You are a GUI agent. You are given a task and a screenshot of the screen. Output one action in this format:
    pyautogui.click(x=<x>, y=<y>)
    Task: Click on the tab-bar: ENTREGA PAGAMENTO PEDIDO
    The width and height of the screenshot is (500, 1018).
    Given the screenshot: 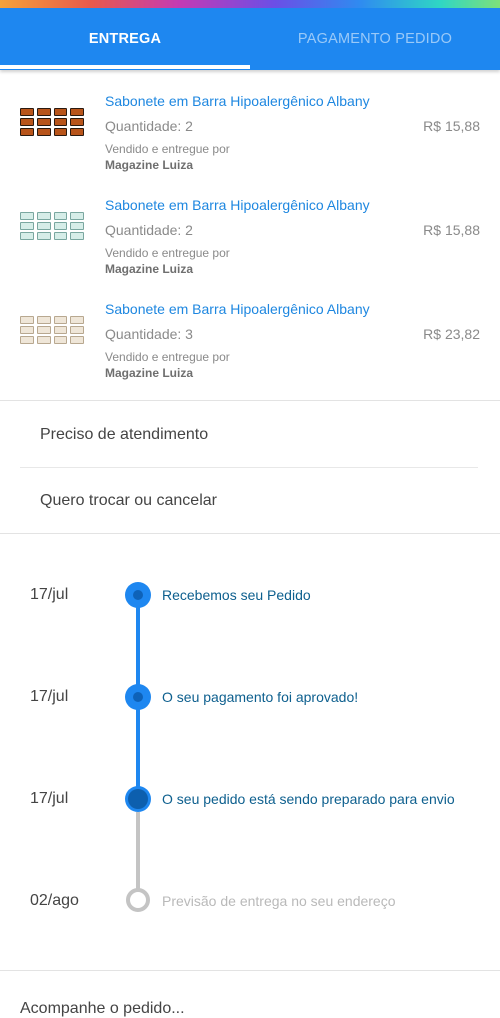 What is the action you would take?
    pyautogui.click(x=250, y=35)
    